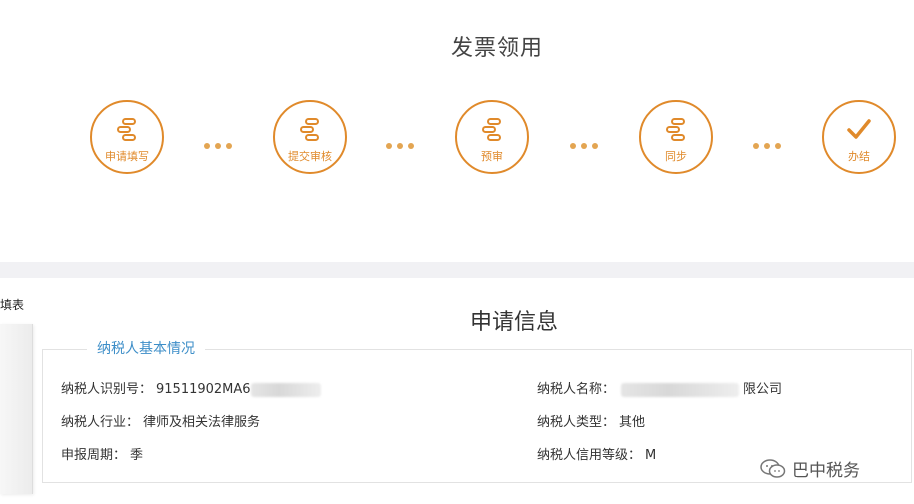  What do you see at coordinates (94, 455) in the screenshot?
I see `field-label: 申报周期：` at bounding box center [94, 455].